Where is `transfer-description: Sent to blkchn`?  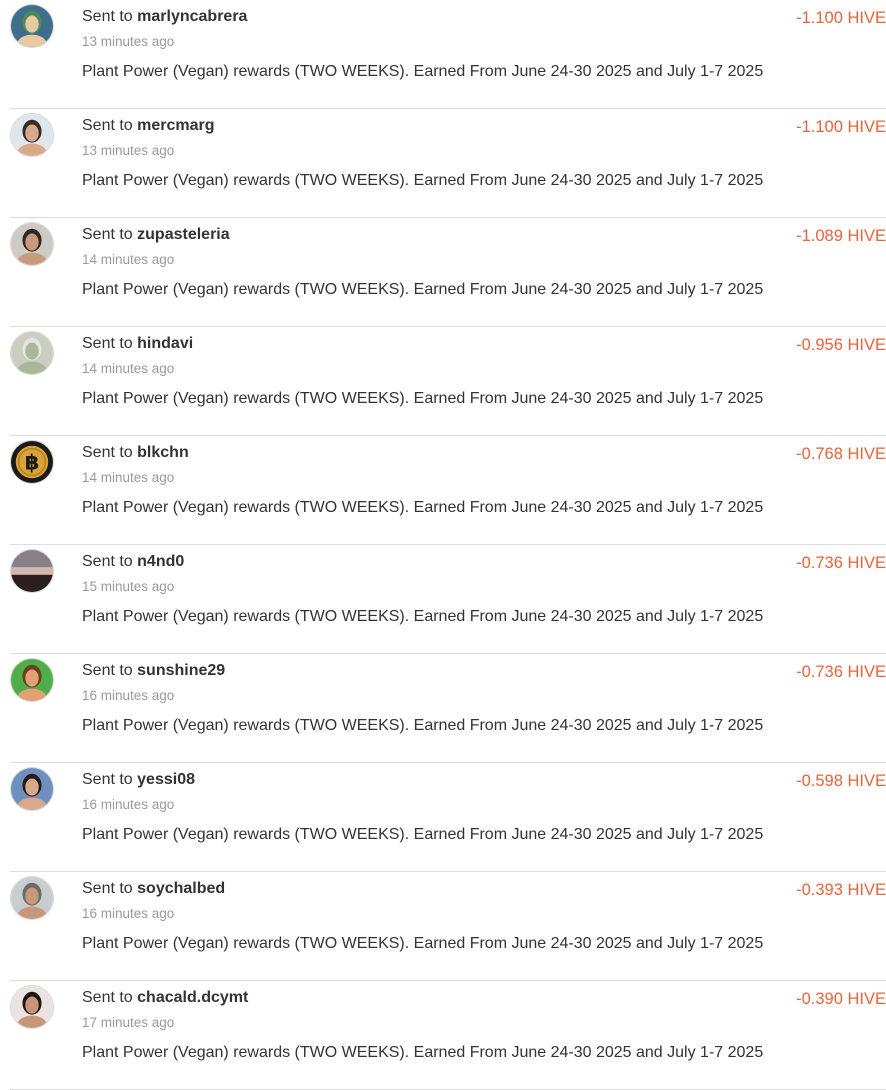 transfer-description: Sent to blkchn is located at coordinates (135, 453).